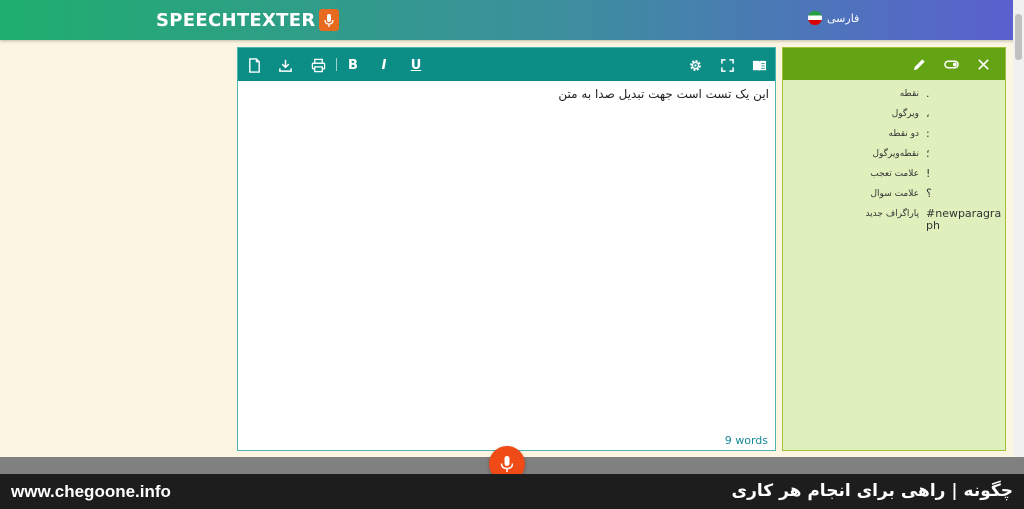 The image size is (1024, 509). What do you see at coordinates (843, 18) in the screenshot?
I see `language-label: فارسی` at bounding box center [843, 18].